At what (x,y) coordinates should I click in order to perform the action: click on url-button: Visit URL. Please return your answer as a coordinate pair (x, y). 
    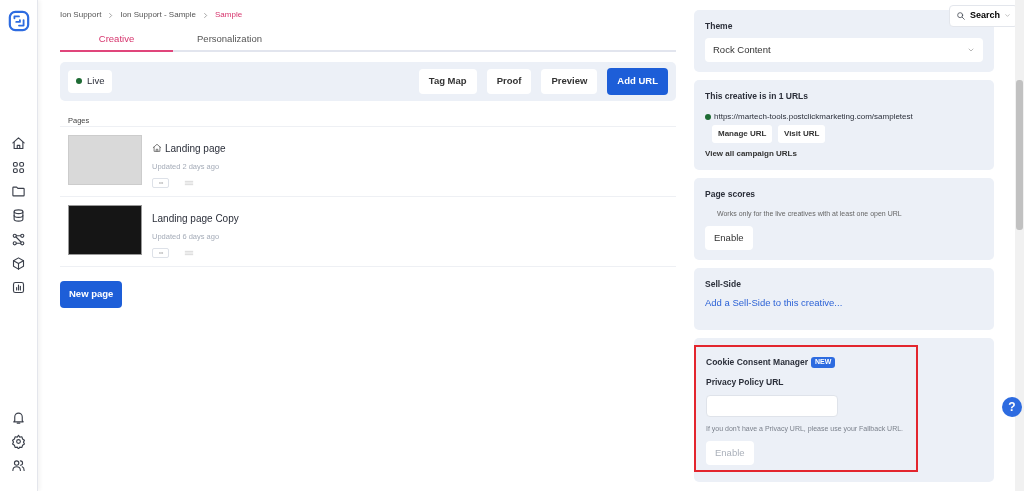
    Looking at the image, I should click on (801, 133).